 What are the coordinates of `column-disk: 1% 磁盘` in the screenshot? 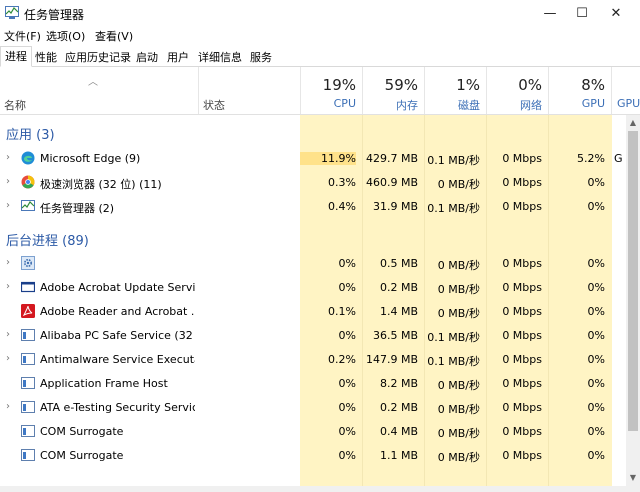 It's located at (455, 90).